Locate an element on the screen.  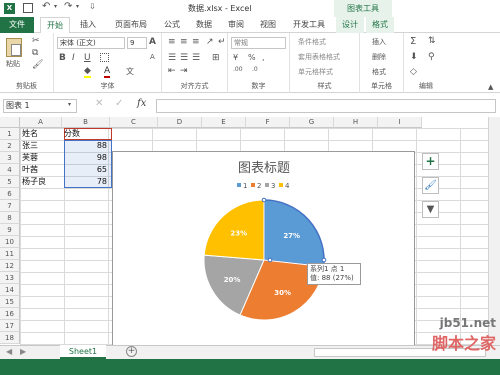
select-all-corner is located at coordinates (10, 122).